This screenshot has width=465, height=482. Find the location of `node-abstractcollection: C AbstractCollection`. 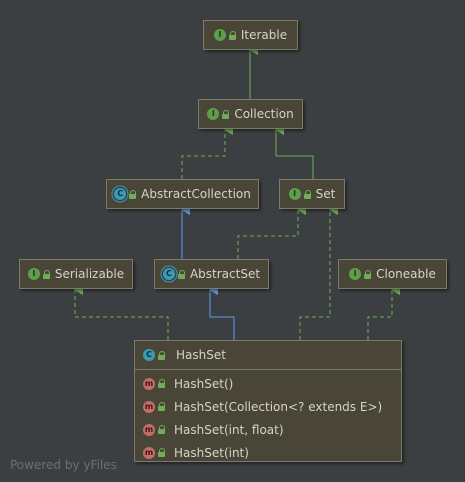

node-abstractcollection: C AbstractCollection is located at coordinates (182, 194).